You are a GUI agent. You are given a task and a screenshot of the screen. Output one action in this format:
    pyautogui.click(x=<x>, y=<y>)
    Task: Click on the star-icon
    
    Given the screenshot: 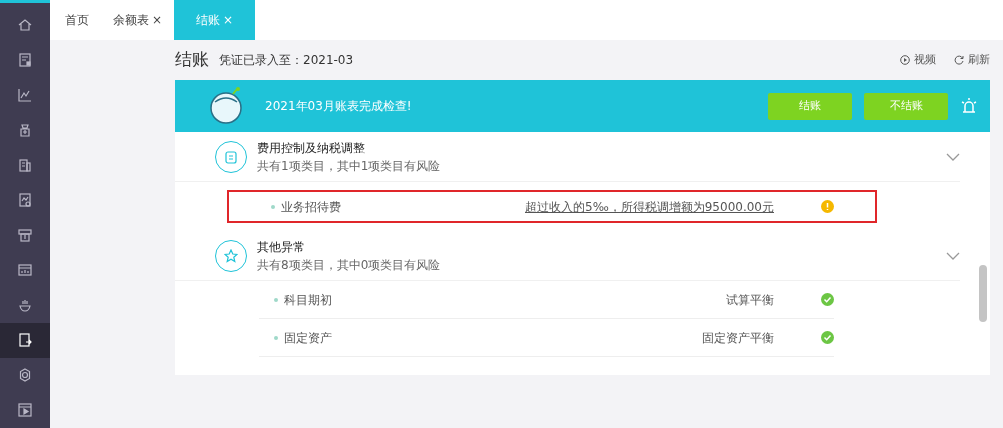 What is the action you would take?
    pyautogui.click(x=231, y=255)
    